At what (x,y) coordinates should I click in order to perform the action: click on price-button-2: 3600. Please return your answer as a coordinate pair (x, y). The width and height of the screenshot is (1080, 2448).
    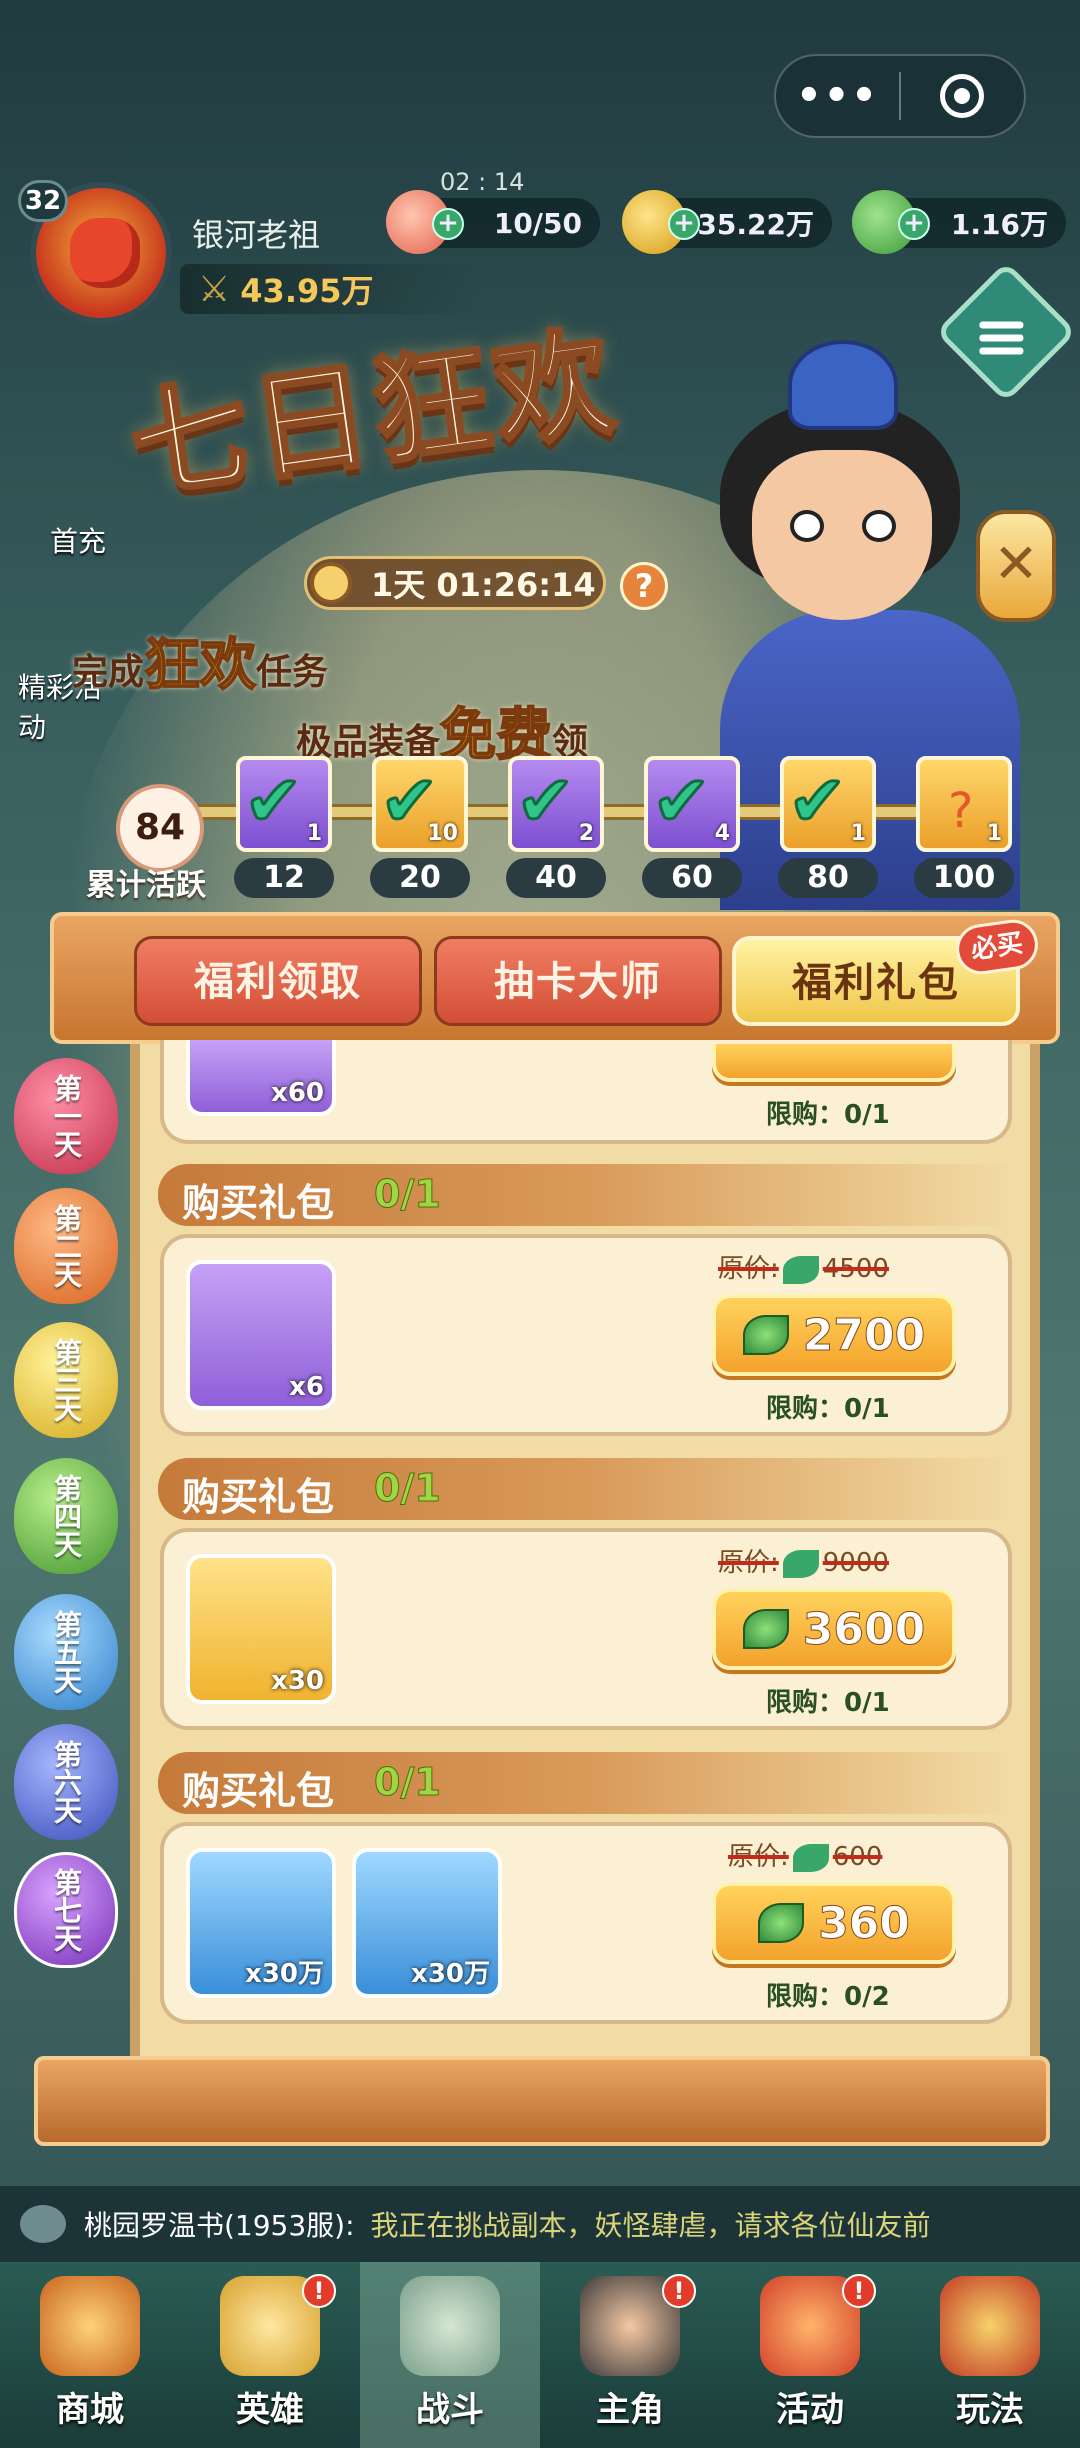
    Looking at the image, I should click on (834, 1629).